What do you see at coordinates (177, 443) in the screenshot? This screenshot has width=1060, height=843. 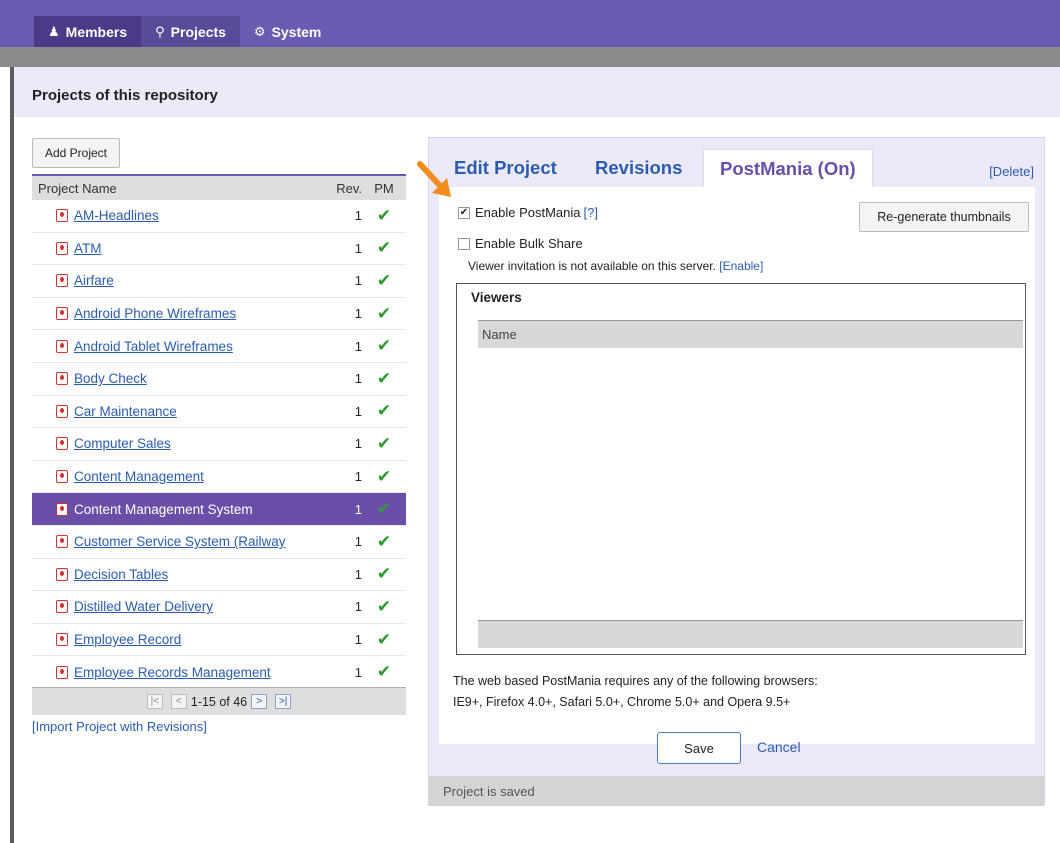 I see `project-name-cell: Computer Sales` at bounding box center [177, 443].